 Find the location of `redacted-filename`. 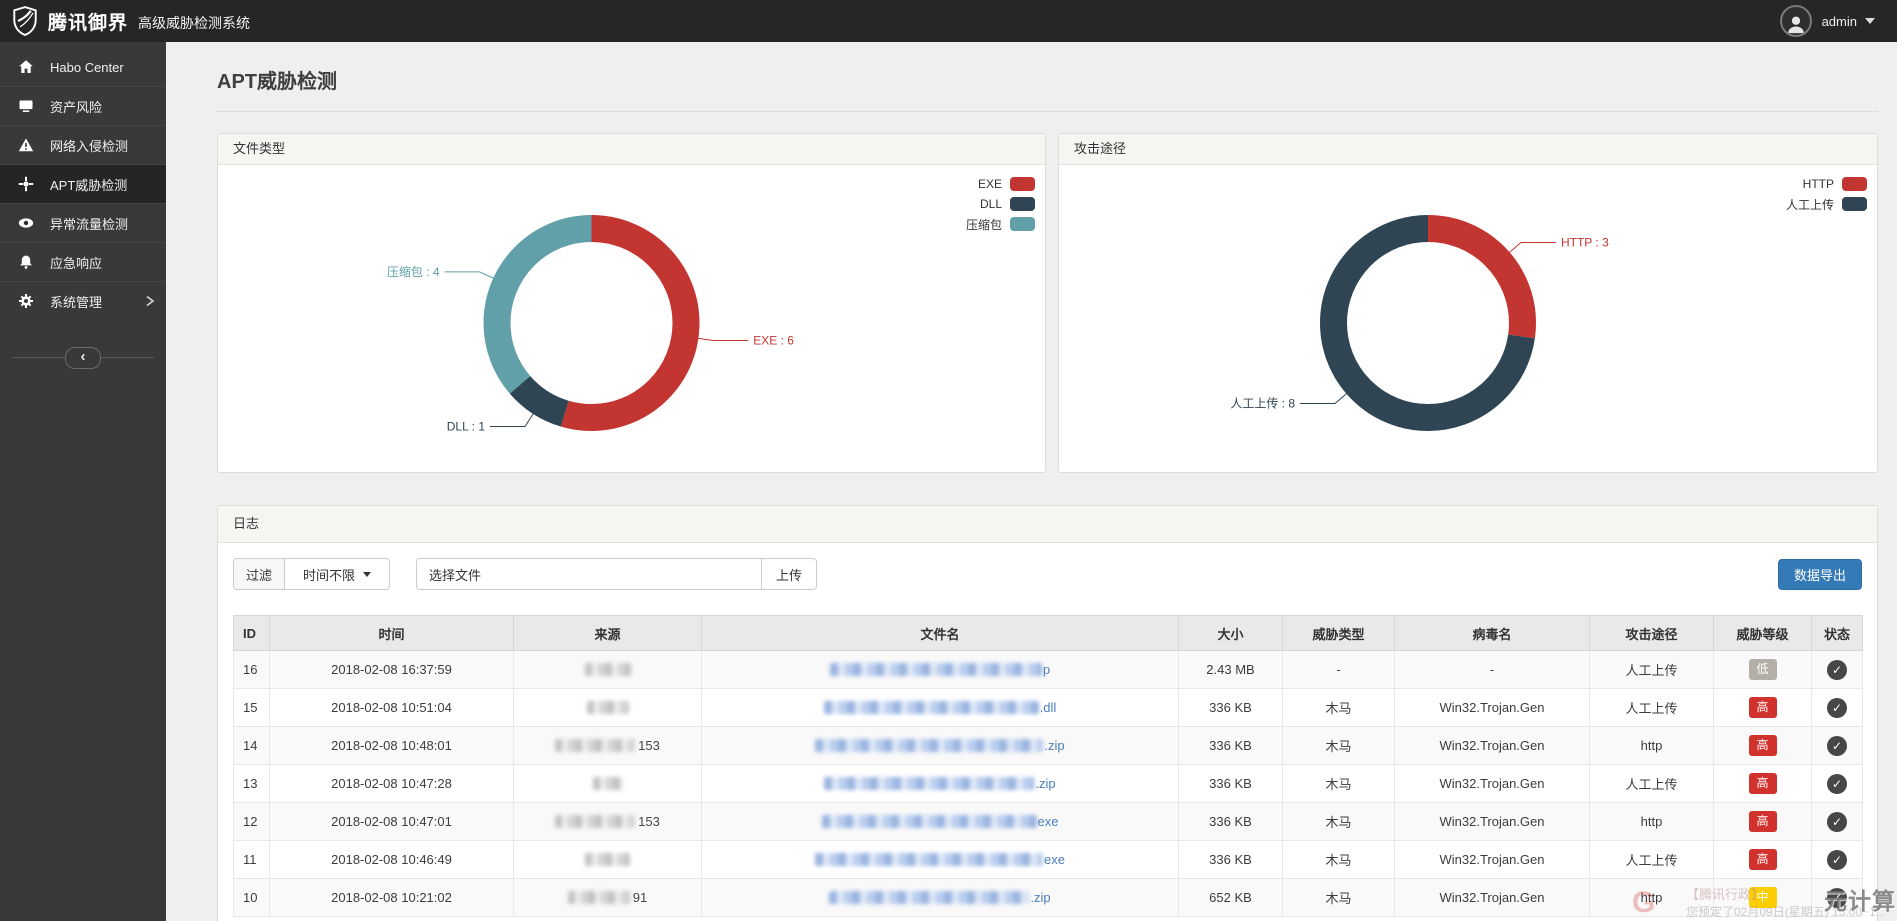

redacted-filename is located at coordinates (929, 821).